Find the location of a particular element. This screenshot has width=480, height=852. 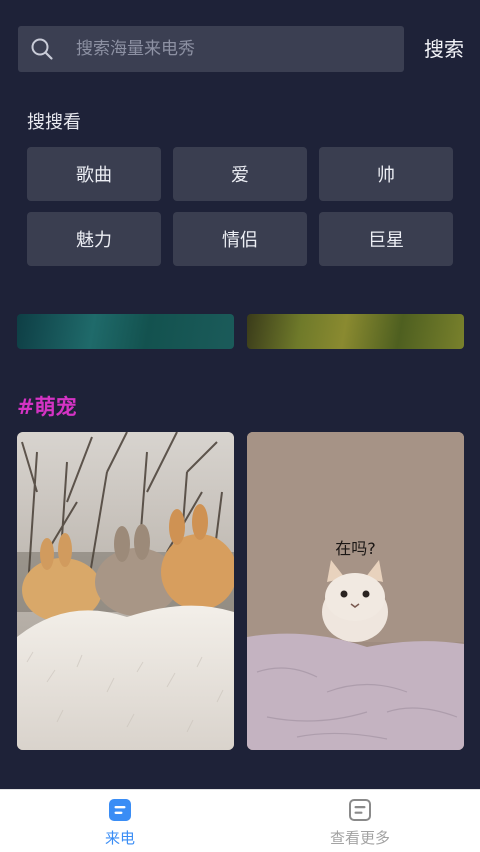

cat-caption: 在吗? is located at coordinates (355, 548).